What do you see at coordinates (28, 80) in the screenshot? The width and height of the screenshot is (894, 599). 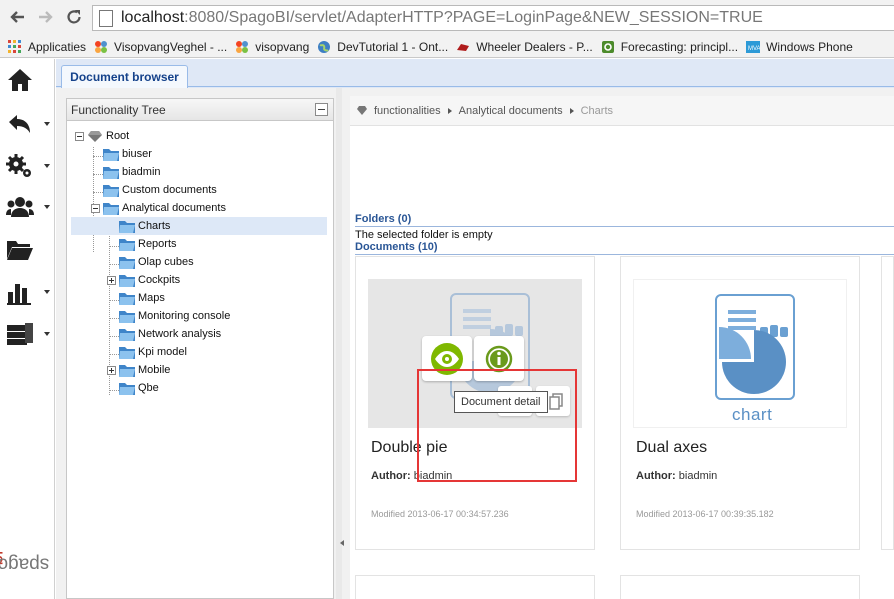 I see `home-icon` at bounding box center [28, 80].